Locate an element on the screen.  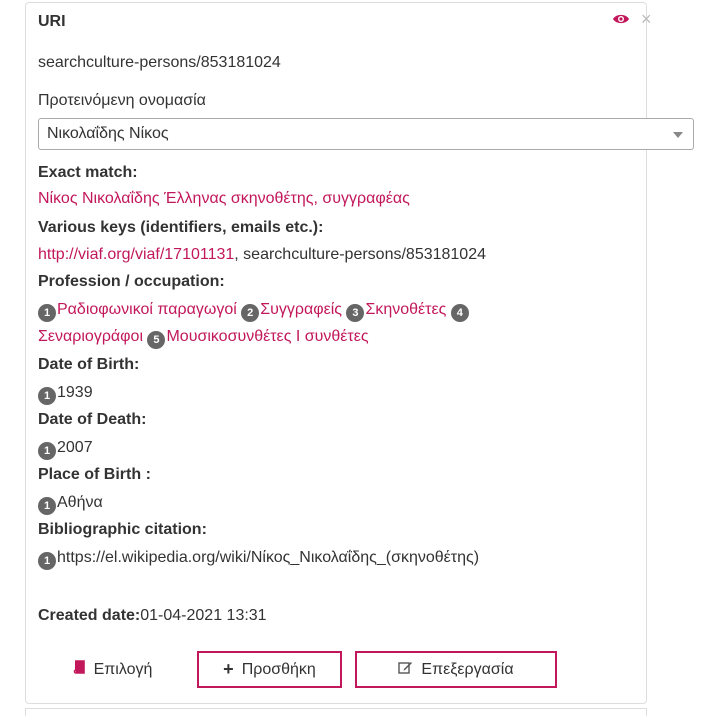
created-date-label: Created date: is located at coordinates (89, 615).